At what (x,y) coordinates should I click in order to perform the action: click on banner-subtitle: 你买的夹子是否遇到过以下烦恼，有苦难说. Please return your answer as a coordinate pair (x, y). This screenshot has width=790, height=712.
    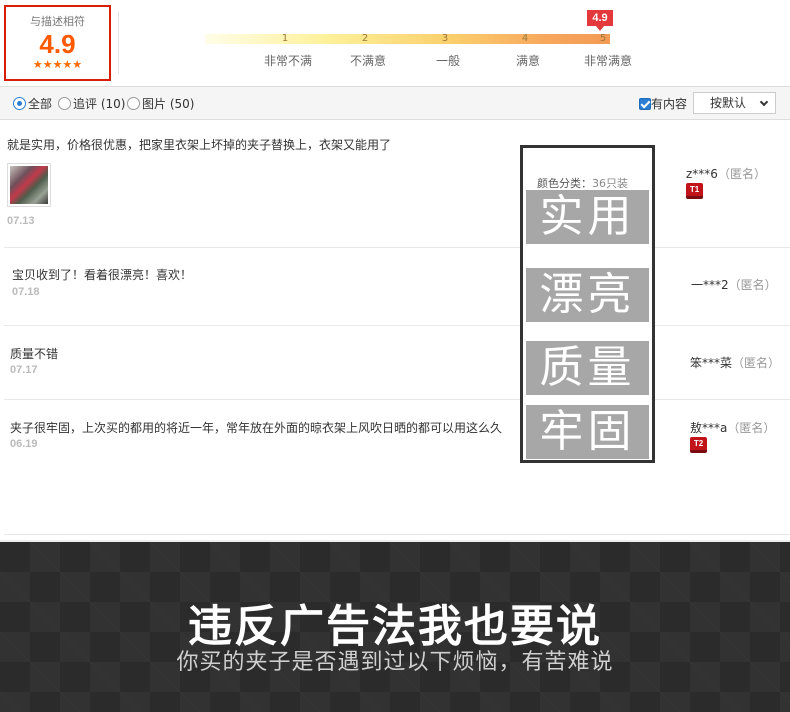
    Looking at the image, I should click on (395, 662).